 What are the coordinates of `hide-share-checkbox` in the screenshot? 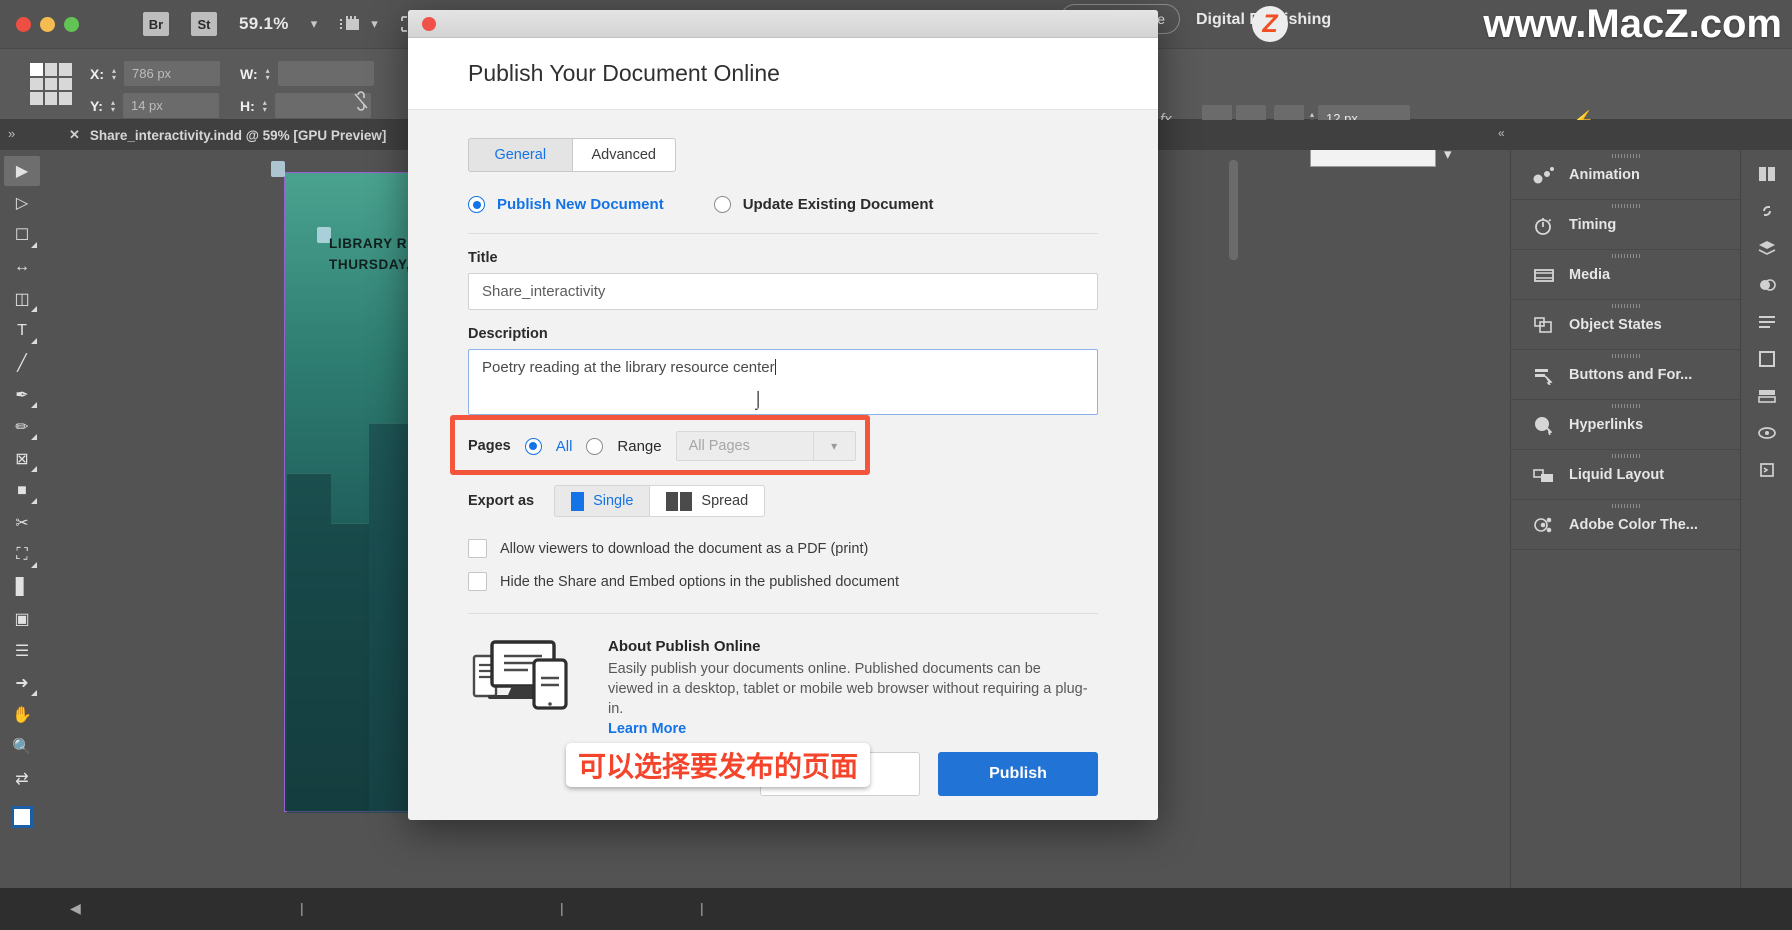 It's located at (477, 581).